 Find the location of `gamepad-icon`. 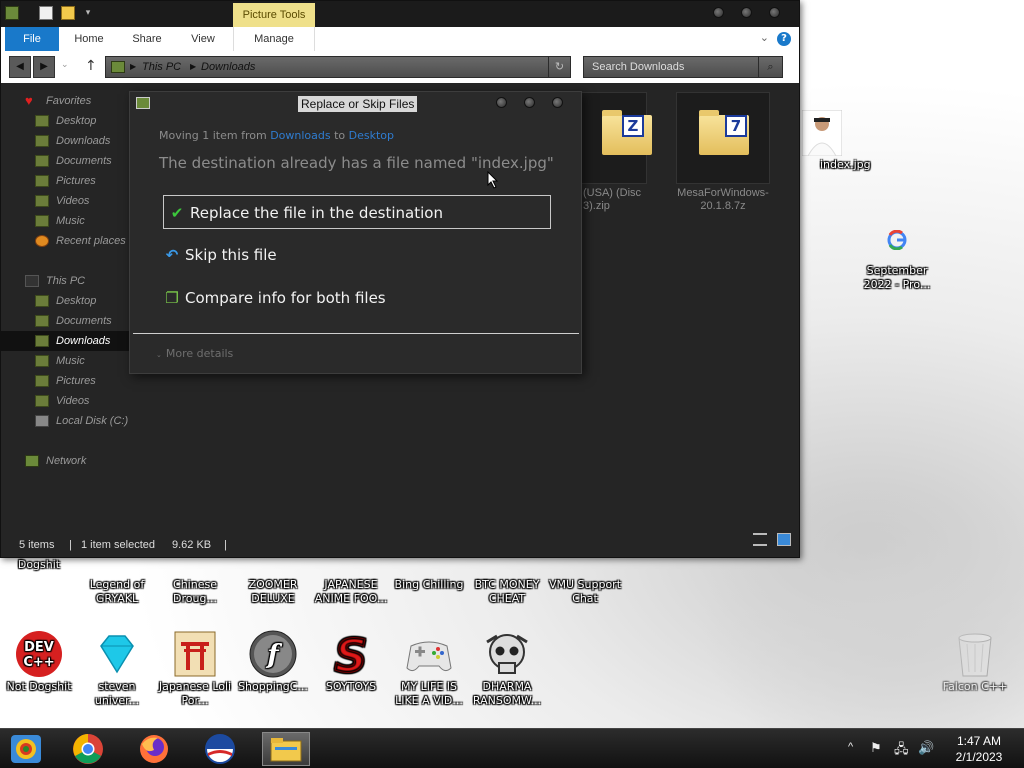

gamepad-icon is located at coordinates (429, 654).